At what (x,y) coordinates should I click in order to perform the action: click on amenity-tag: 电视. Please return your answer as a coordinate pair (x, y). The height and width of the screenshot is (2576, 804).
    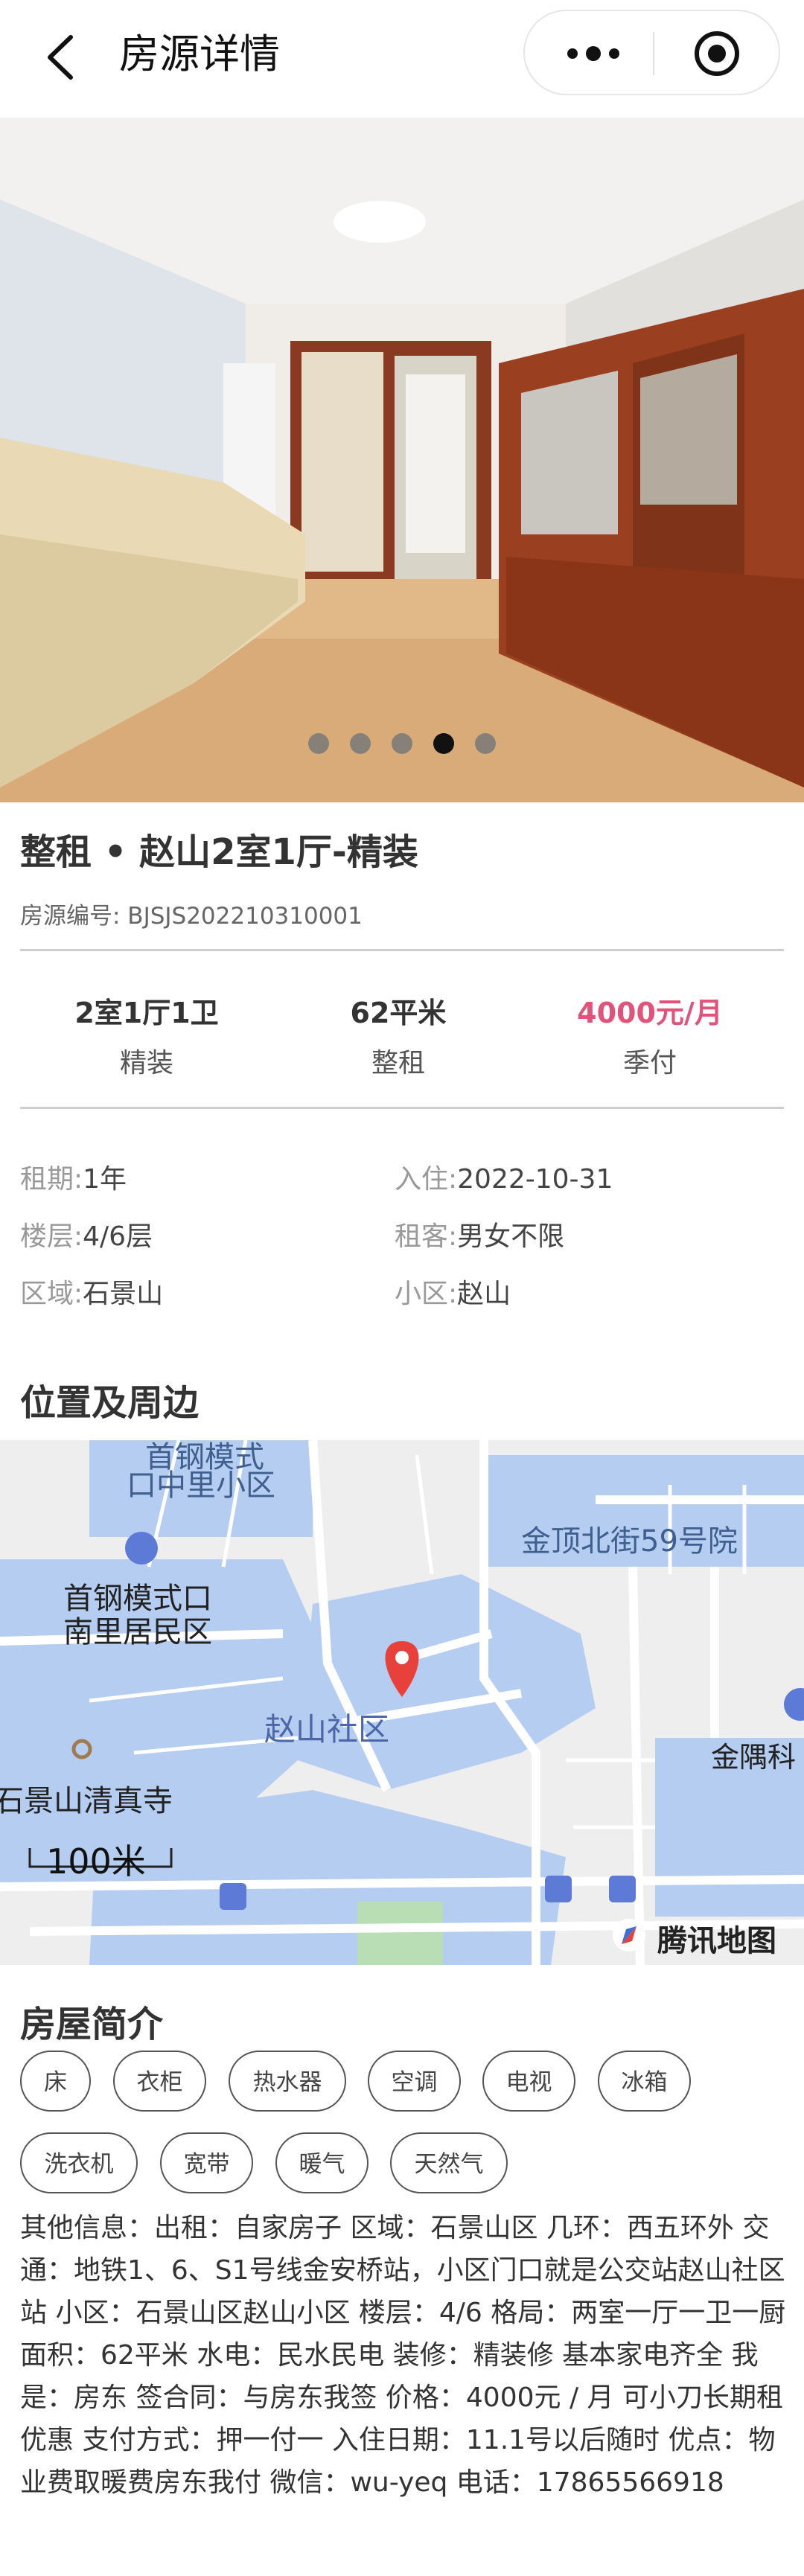
    Looking at the image, I should click on (529, 2081).